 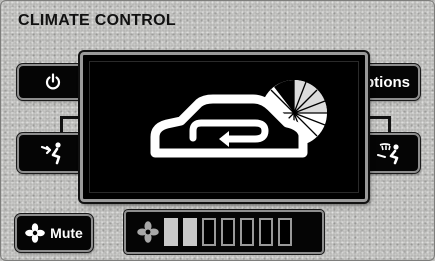 I want to click on connector-right, so click(x=379, y=117).